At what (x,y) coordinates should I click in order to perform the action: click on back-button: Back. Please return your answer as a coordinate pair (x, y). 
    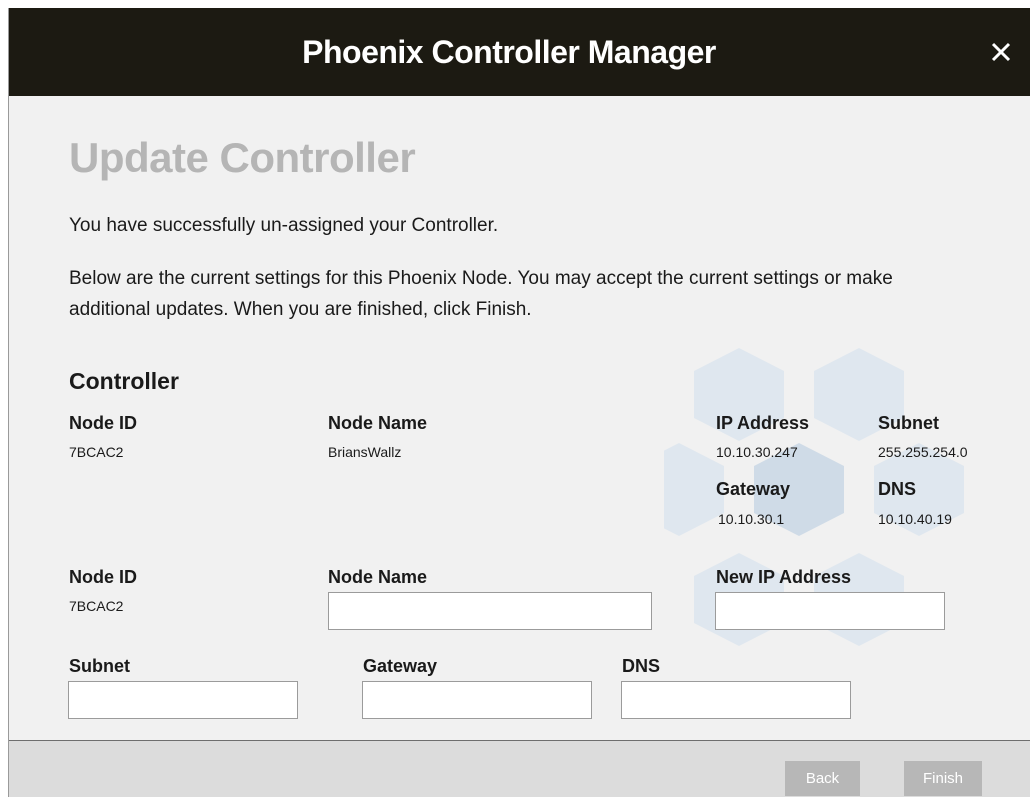
    Looking at the image, I should click on (822, 778).